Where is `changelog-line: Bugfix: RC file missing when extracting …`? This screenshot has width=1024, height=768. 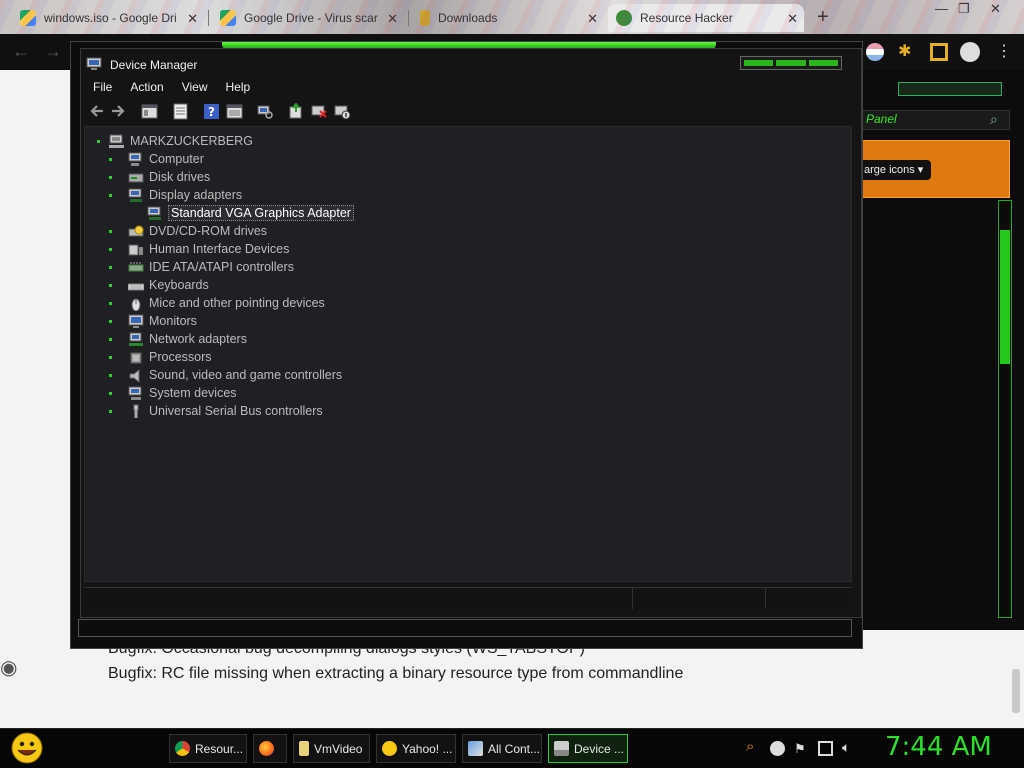 changelog-line: Bugfix: RC file missing when extracting … is located at coordinates (396, 673).